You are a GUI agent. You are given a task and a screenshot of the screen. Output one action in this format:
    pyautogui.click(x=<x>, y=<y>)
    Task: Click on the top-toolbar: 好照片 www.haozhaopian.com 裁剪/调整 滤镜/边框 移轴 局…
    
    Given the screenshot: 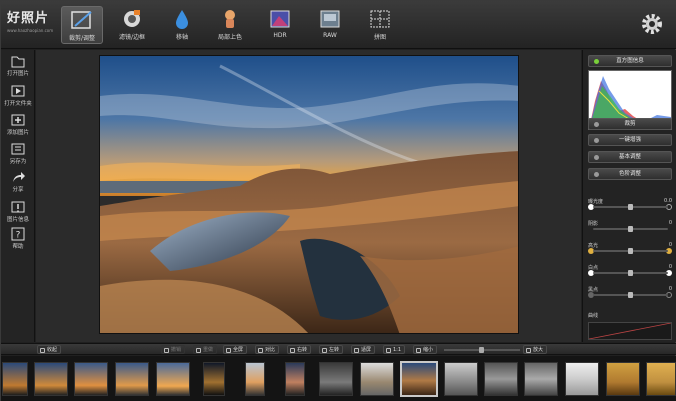 What is the action you would take?
    pyautogui.click(x=338, y=25)
    